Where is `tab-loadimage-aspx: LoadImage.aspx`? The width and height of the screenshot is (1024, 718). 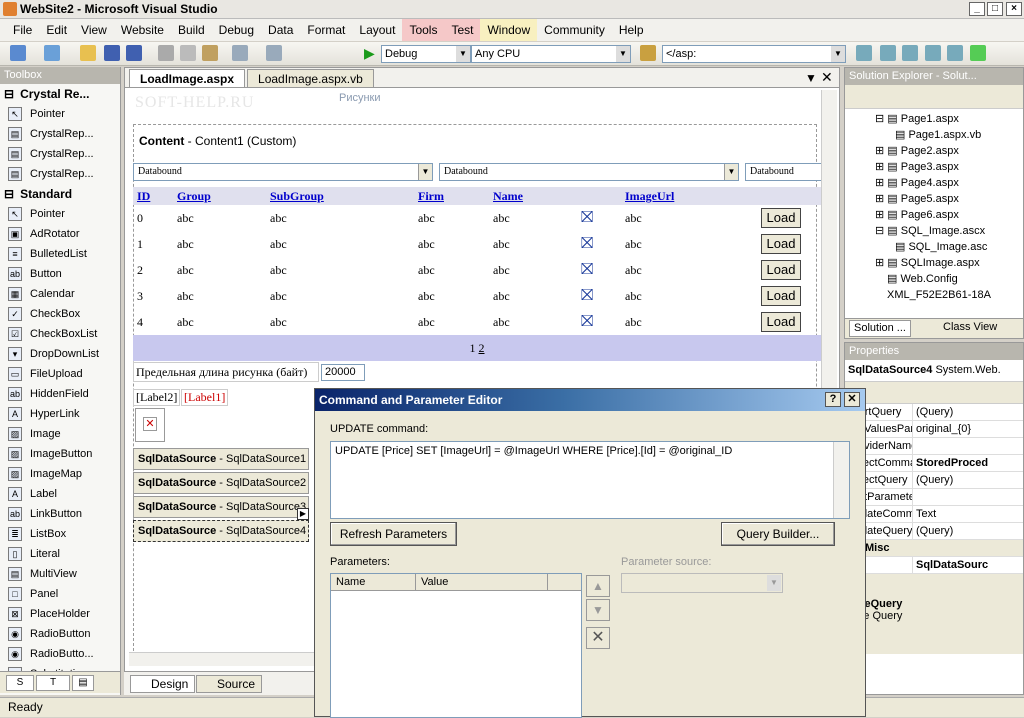
tab-loadimage-aspx: LoadImage.aspx is located at coordinates (187, 78).